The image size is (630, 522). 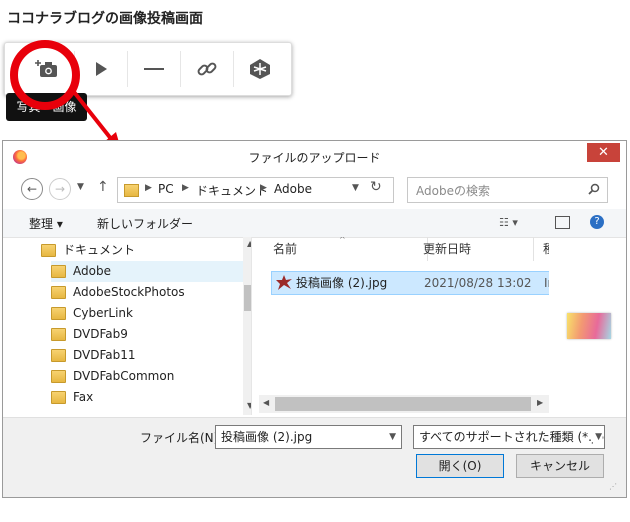 I want to click on embed-button, so click(x=260, y=69).